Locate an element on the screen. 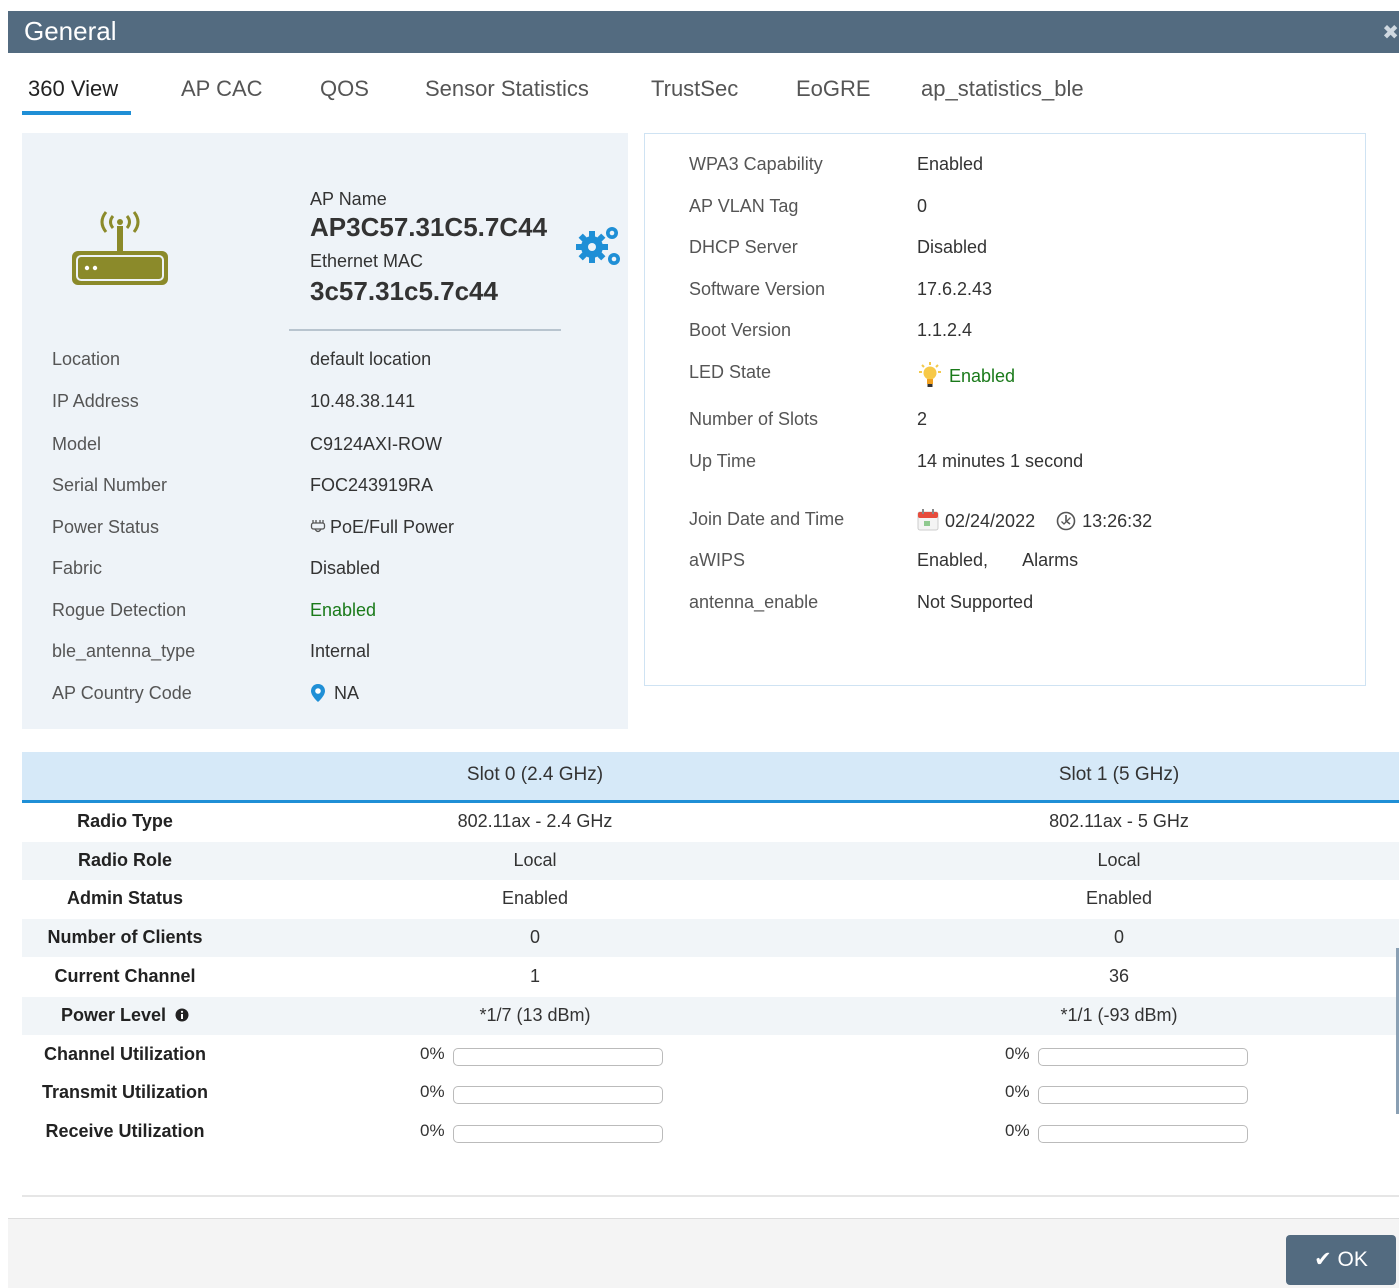  ethernet-mac: 3c57.31c5.7c44 is located at coordinates (404, 291).